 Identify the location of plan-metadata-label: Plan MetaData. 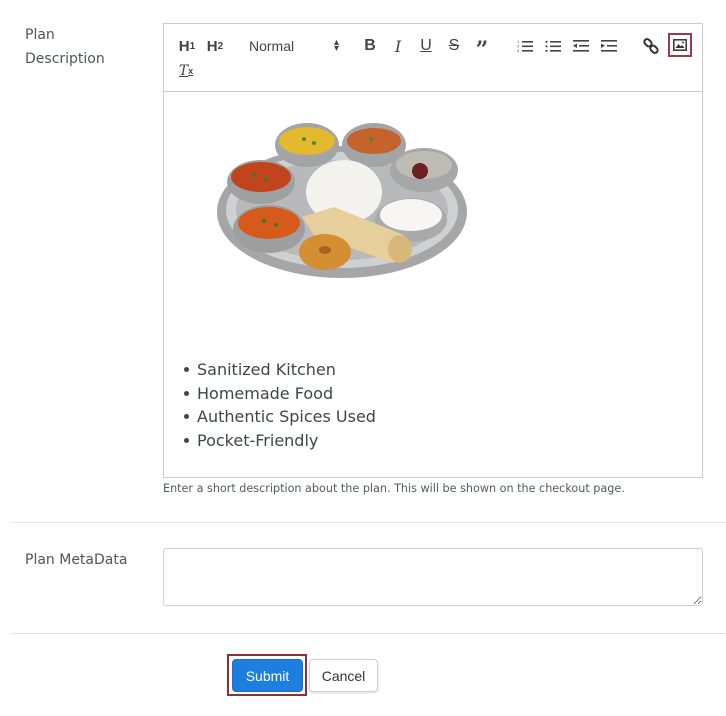
(76, 560).